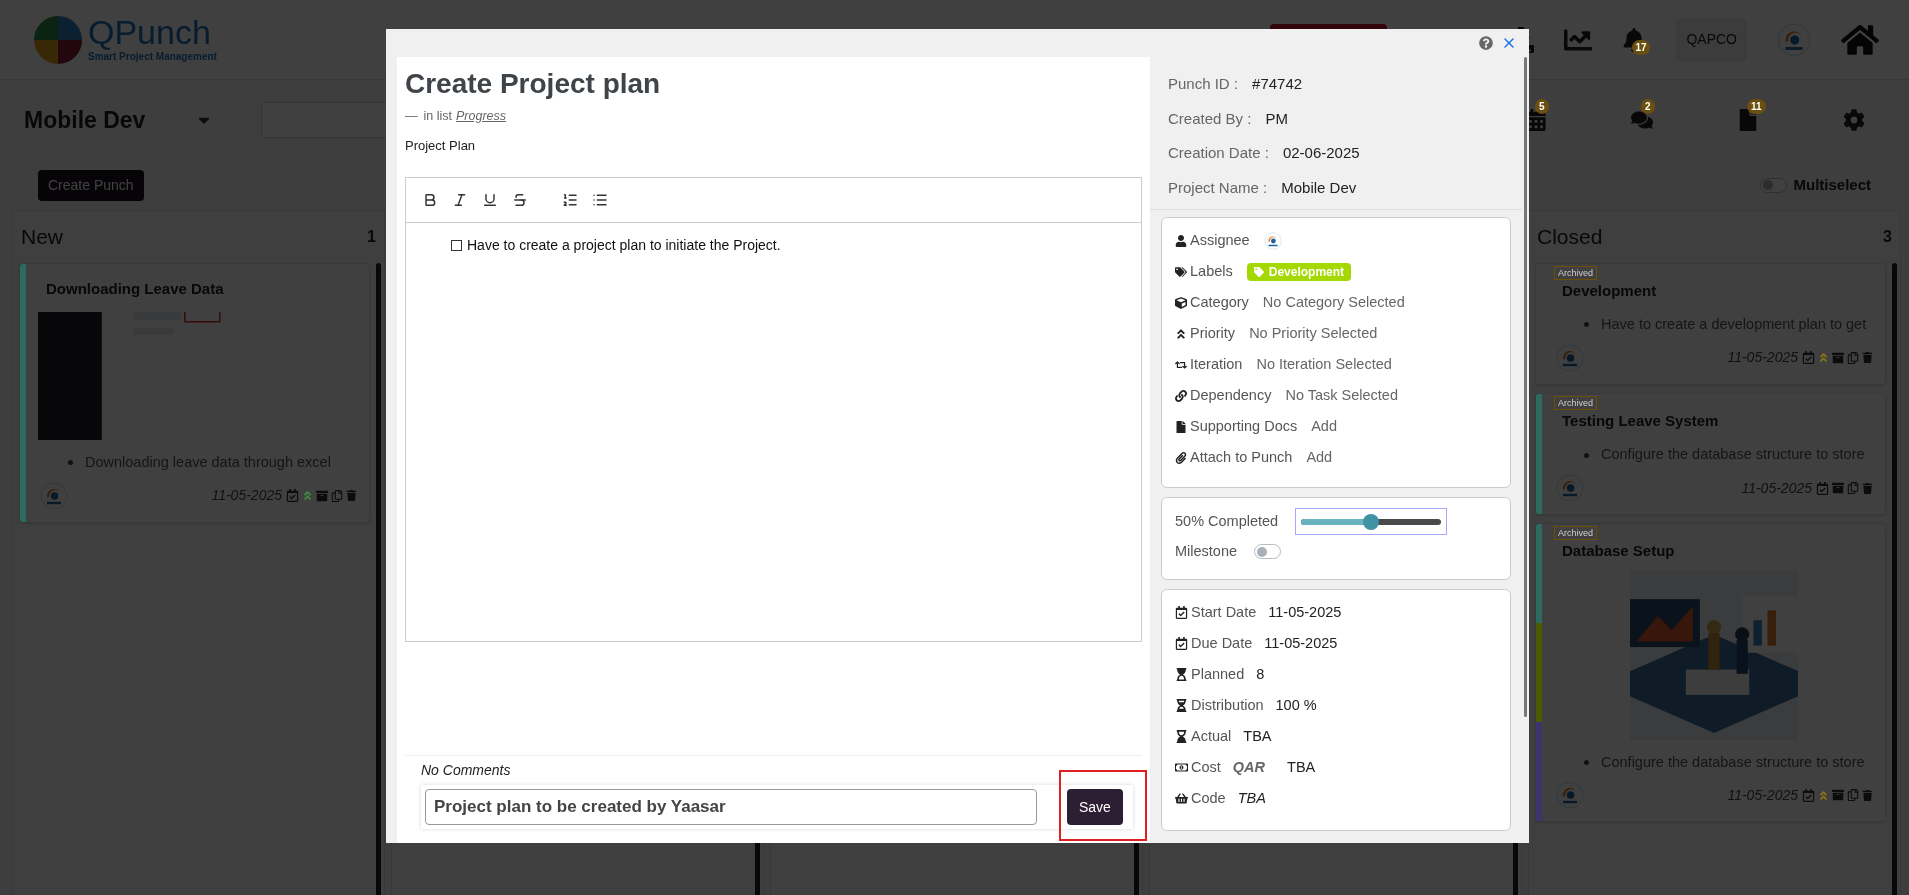 The width and height of the screenshot is (1909, 895). What do you see at coordinates (570, 200) in the screenshot?
I see `ordered-tool-icon` at bounding box center [570, 200].